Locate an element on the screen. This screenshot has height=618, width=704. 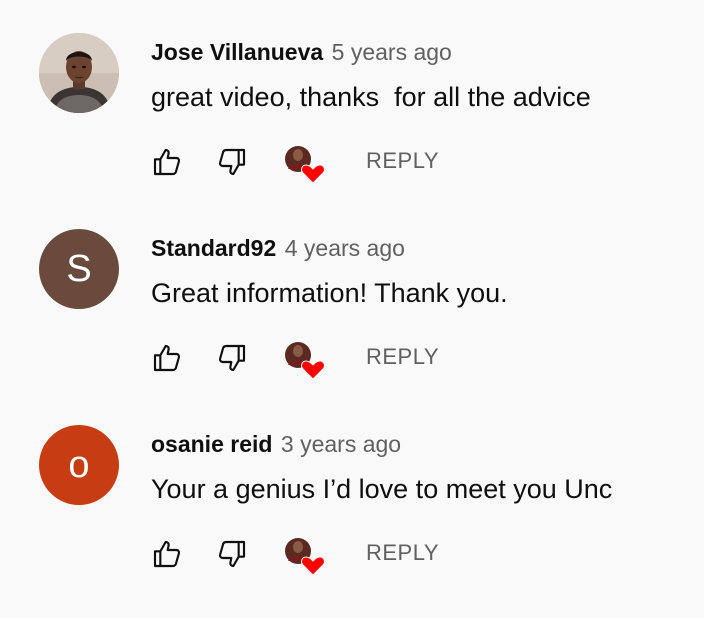
comment-timestamp: 4 years ago is located at coordinates (345, 248).